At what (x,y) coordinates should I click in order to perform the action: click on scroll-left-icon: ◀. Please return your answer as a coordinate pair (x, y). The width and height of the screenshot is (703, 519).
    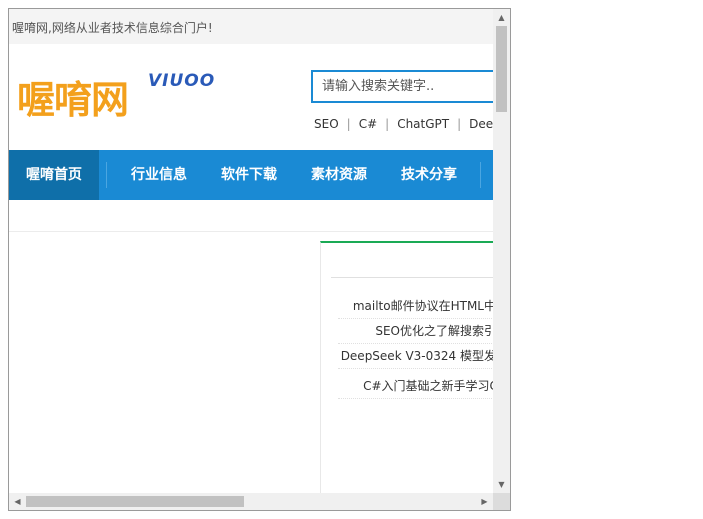
    Looking at the image, I should click on (17, 501).